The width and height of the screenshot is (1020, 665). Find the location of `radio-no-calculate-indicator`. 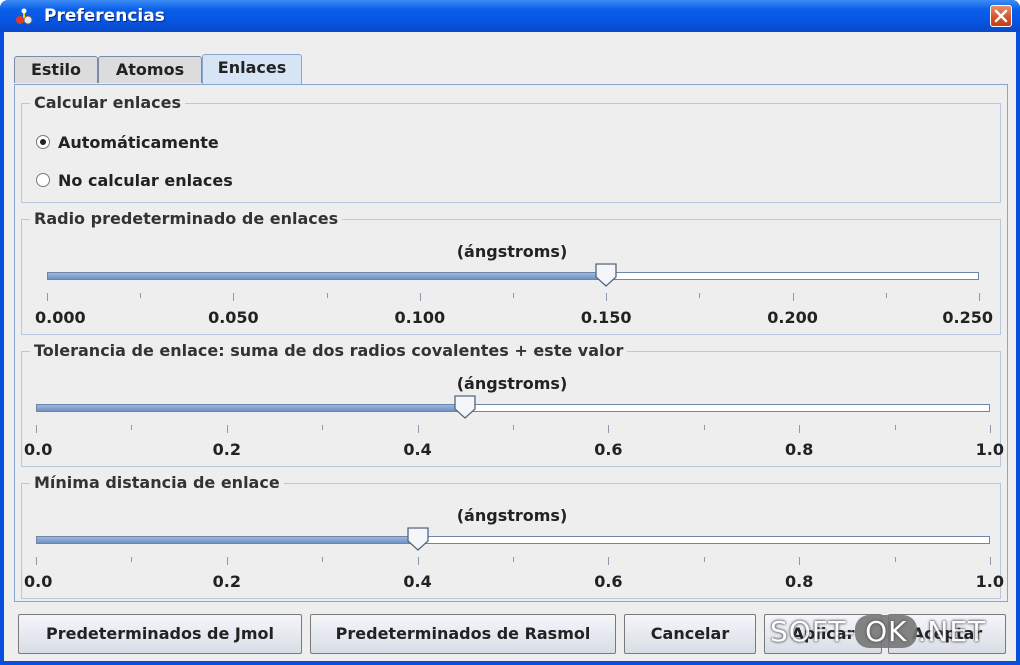

radio-no-calculate-indicator is located at coordinates (43, 180).